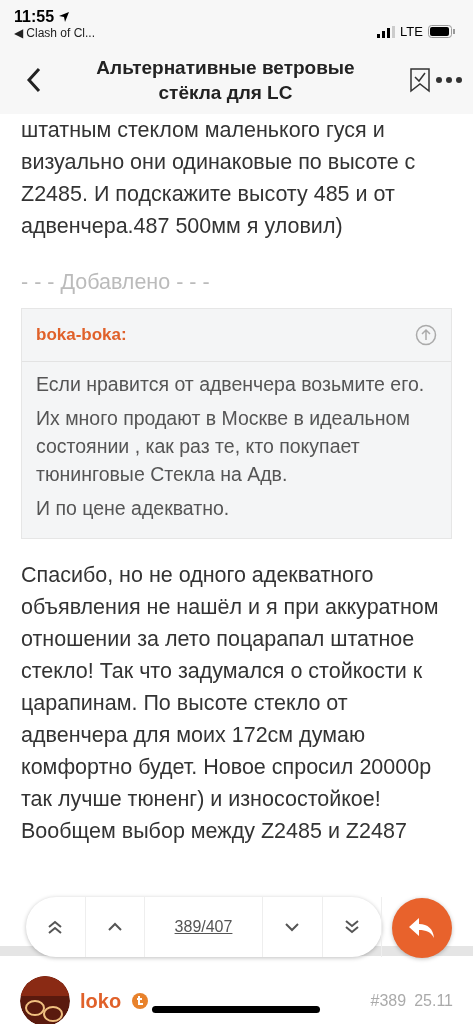 Image resolution: width=473 pixels, height=1024 pixels. Describe the element at coordinates (219, 178) in the screenshot. I see `post-text: штатным стеклом маленького гуся и визуально они одинаковые по высоте с Z2485. И подскажите высоту 485 и от адвенчера.487 500мм я уловил)` at that location.